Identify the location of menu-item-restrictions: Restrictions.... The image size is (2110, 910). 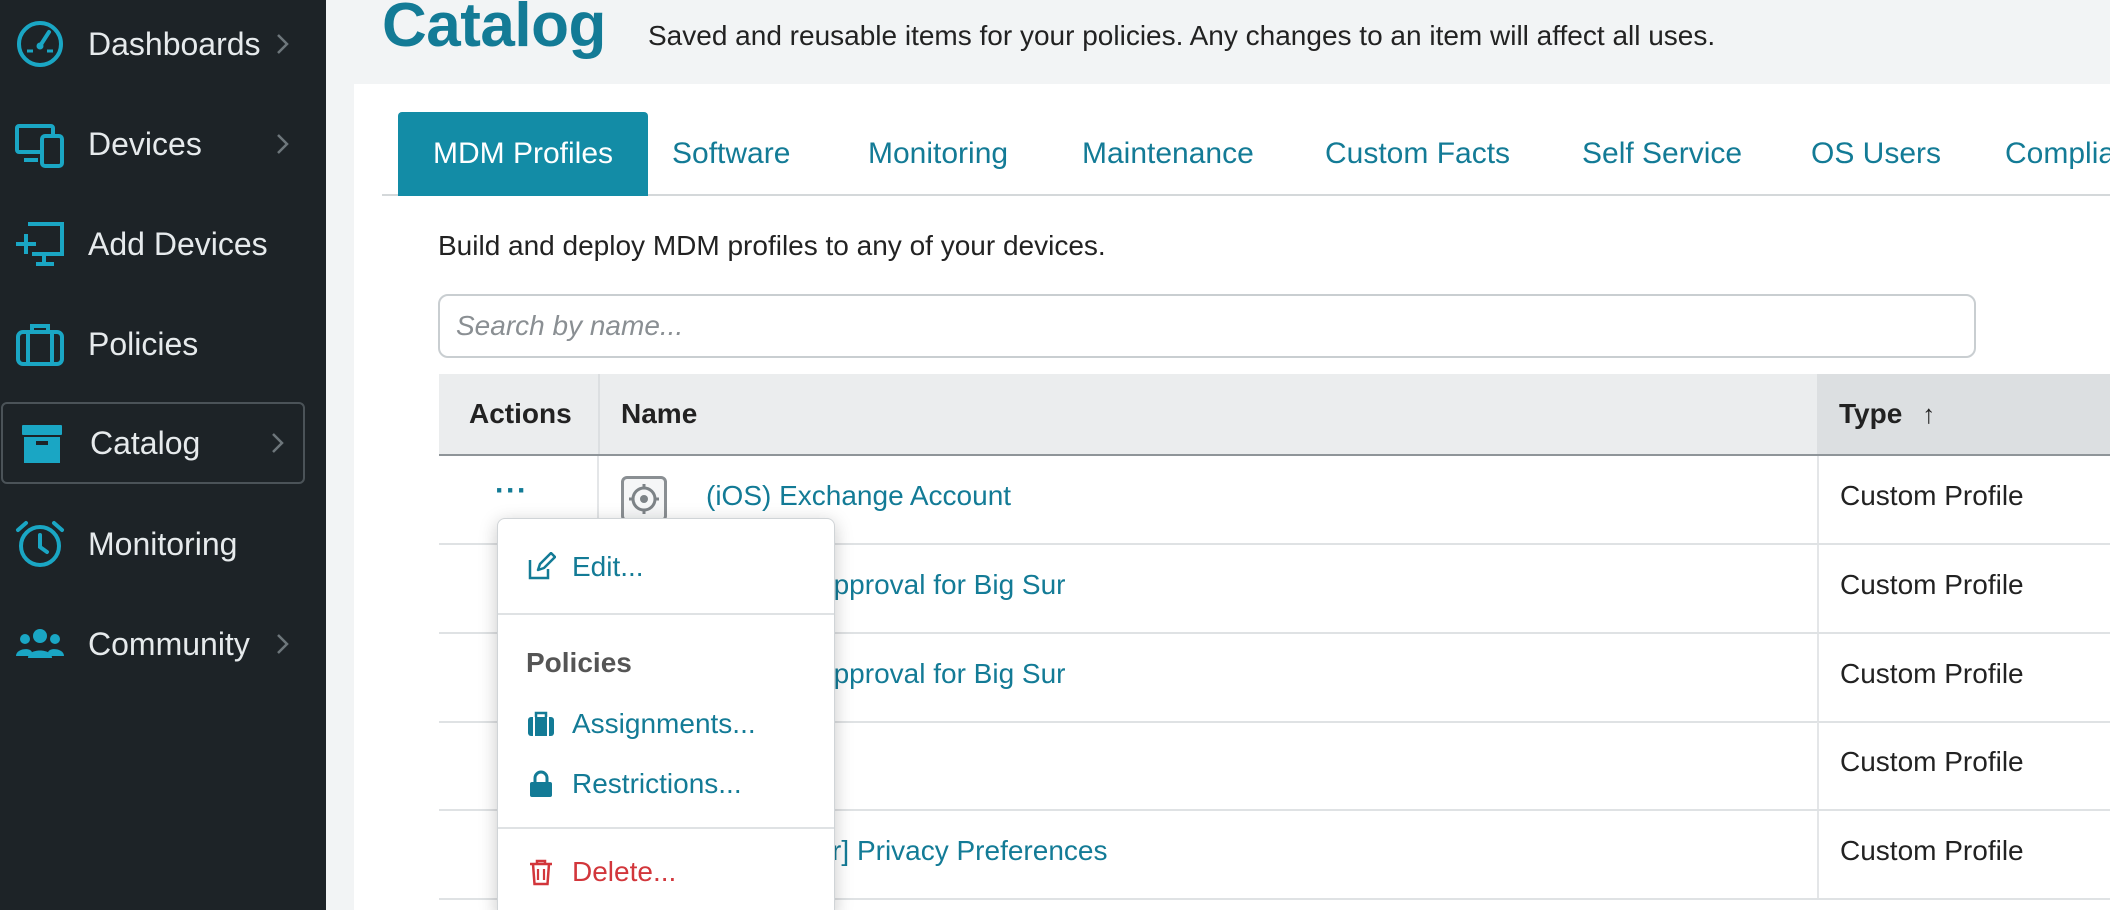
(634, 784).